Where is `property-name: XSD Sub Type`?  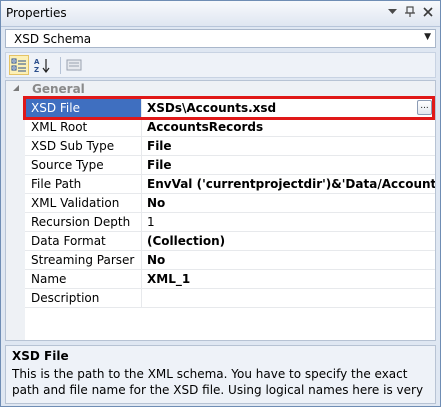 property-name: XSD Sub Type is located at coordinates (83, 146).